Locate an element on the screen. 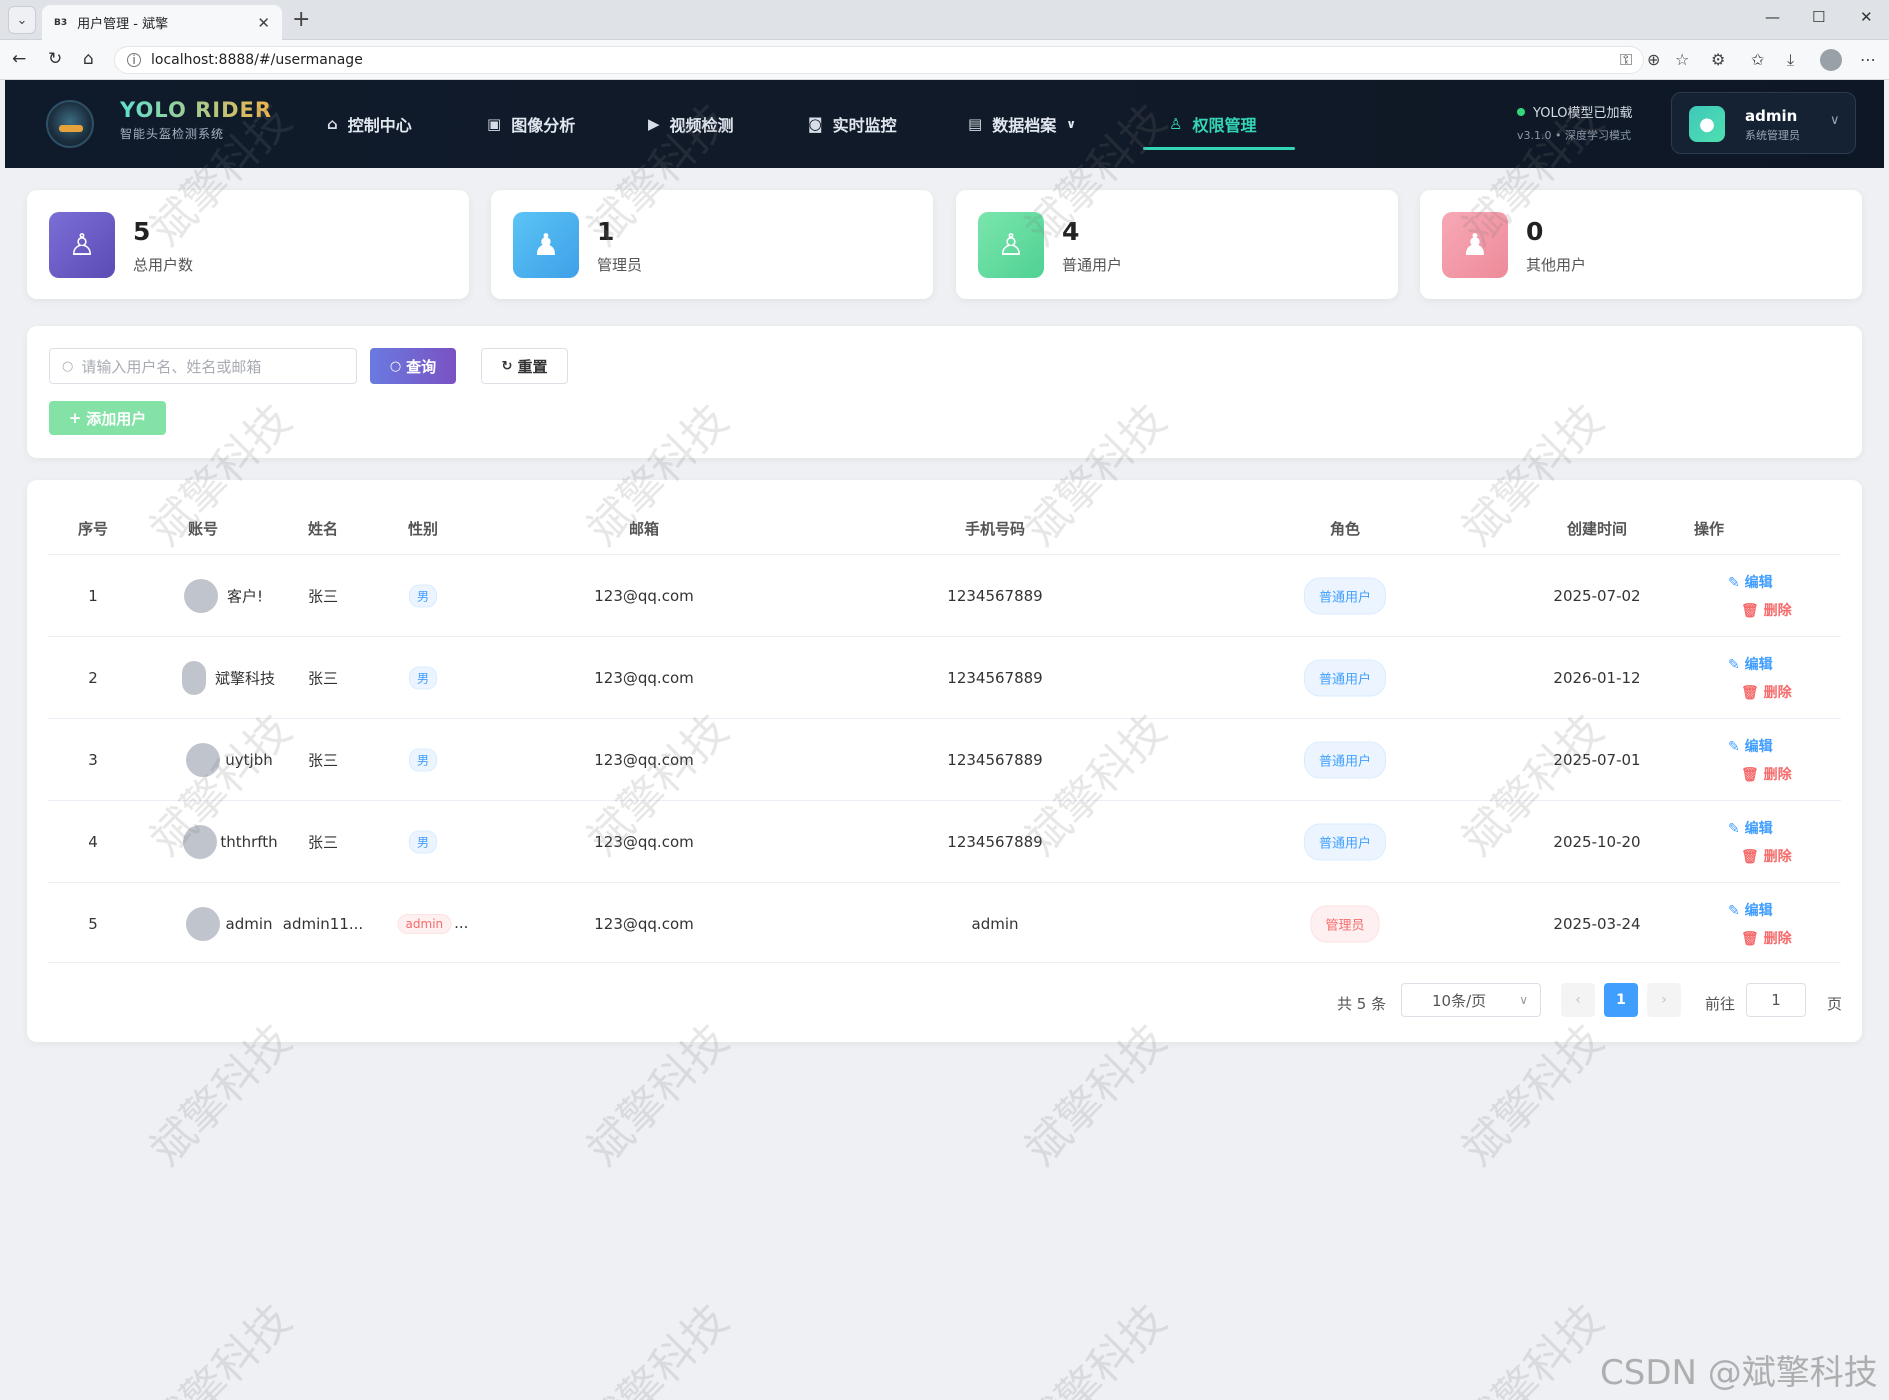 The image size is (1889, 1400). stat-label: 总用户数 is located at coordinates (163, 265).